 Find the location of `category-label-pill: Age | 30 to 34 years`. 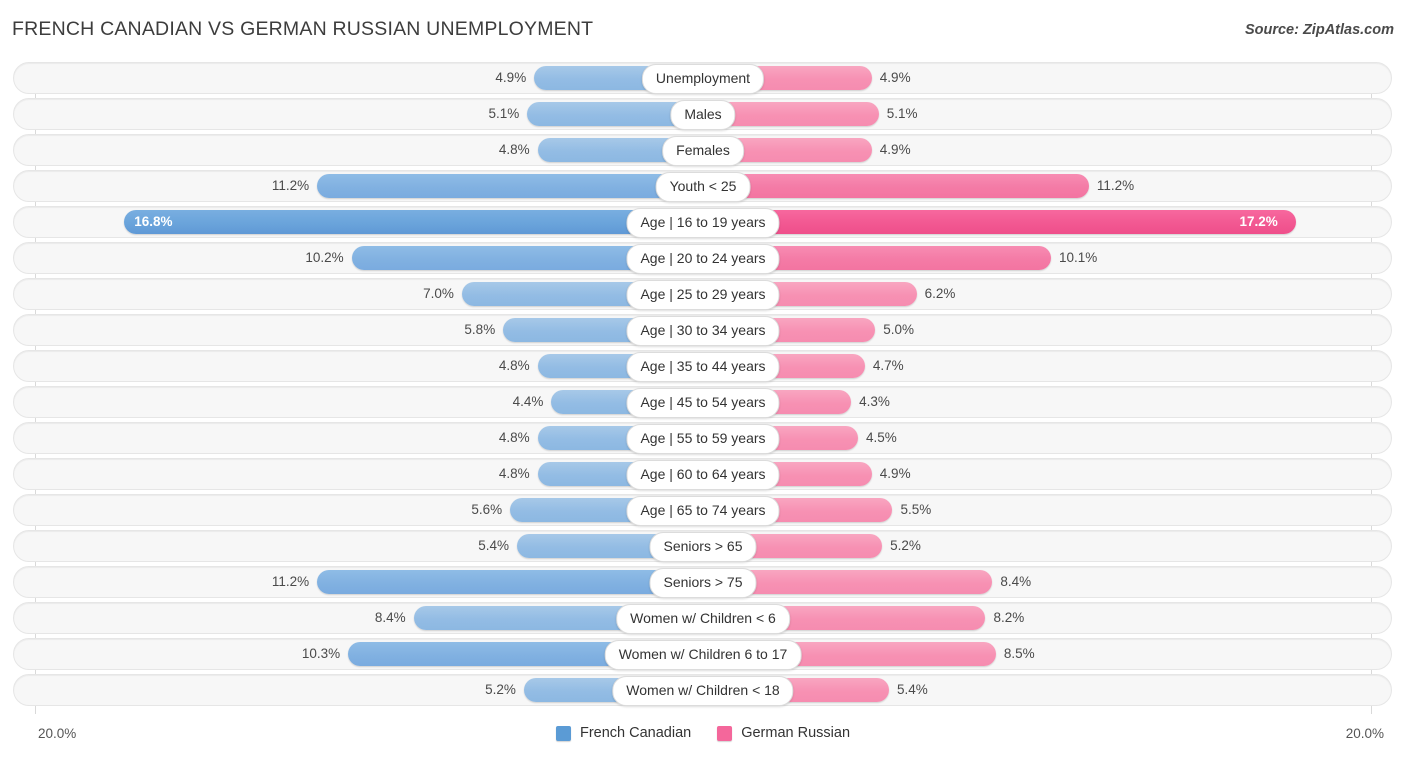

category-label-pill: Age | 30 to 34 years is located at coordinates (703, 331).